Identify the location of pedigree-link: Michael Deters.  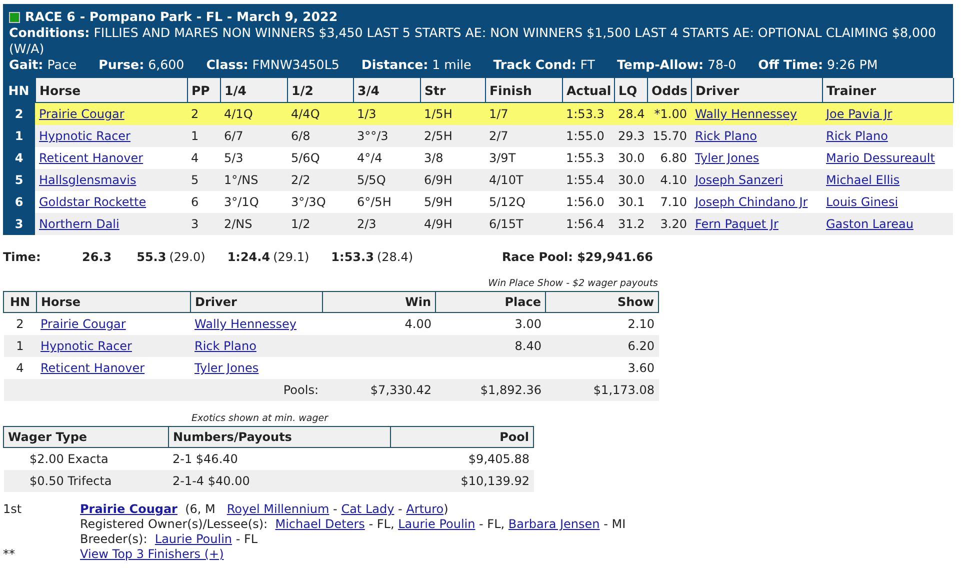
(320, 524).